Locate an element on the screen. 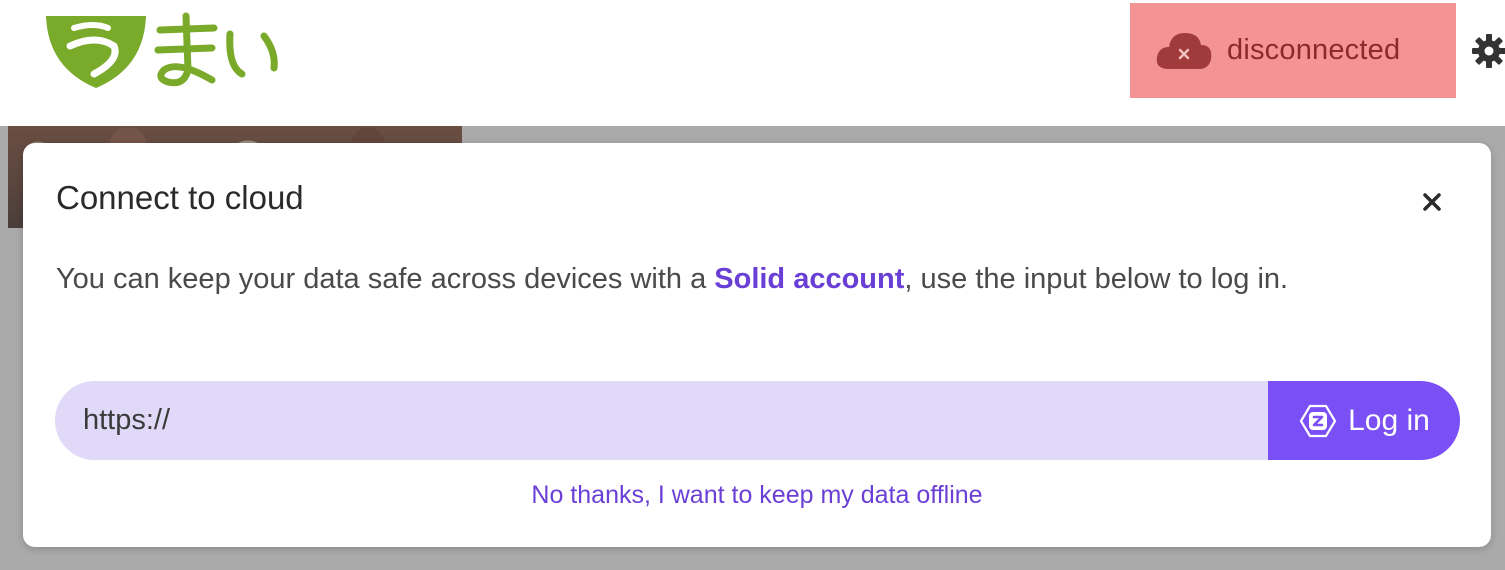 Image resolution: width=1505 pixels, height=570 pixels. close-icon is located at coordinates (1432, 202).